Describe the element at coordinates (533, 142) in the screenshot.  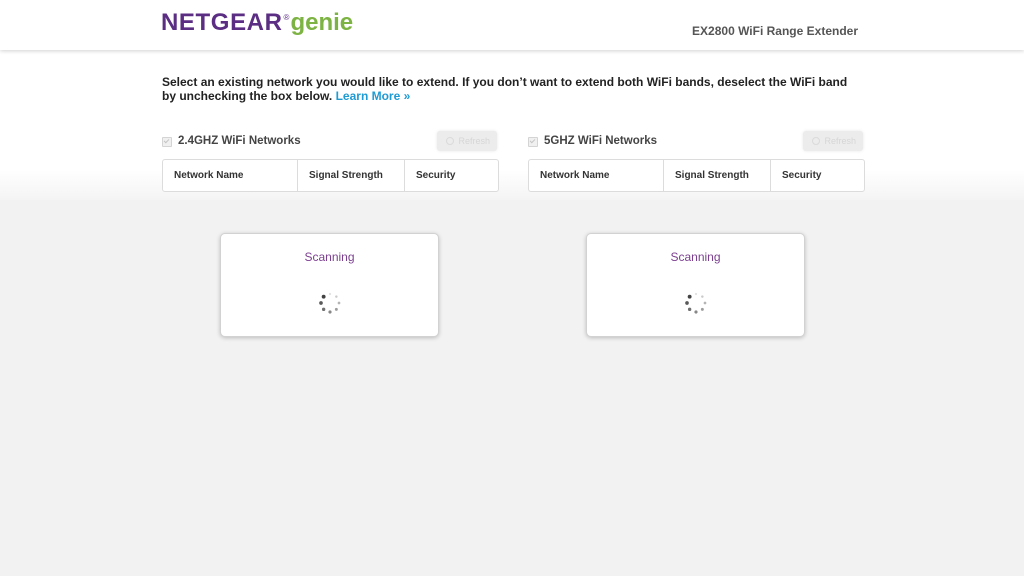
I see `band-5ghz-checkbox` at that location.